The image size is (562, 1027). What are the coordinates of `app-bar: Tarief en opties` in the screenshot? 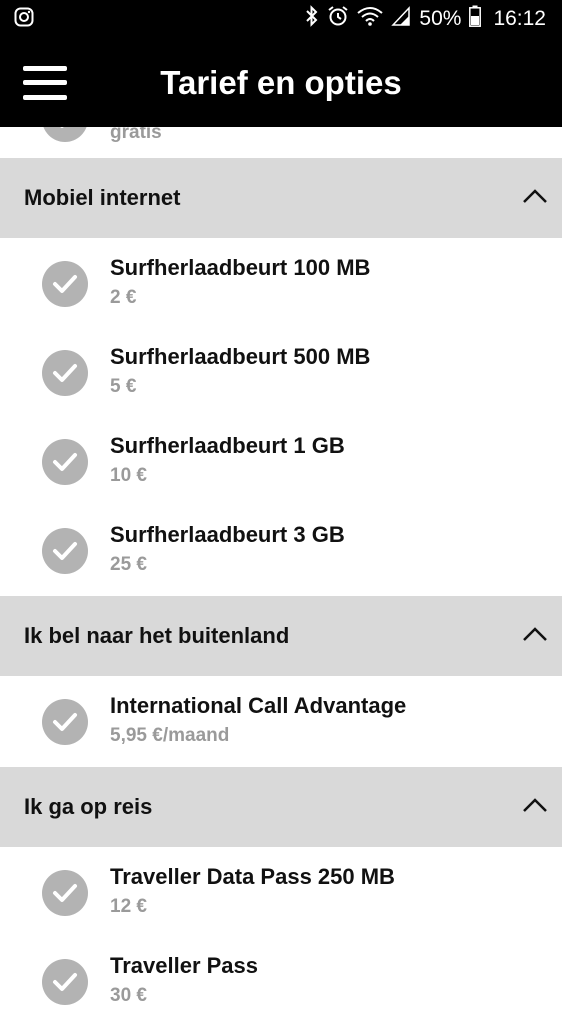 It's located at (281, 82).